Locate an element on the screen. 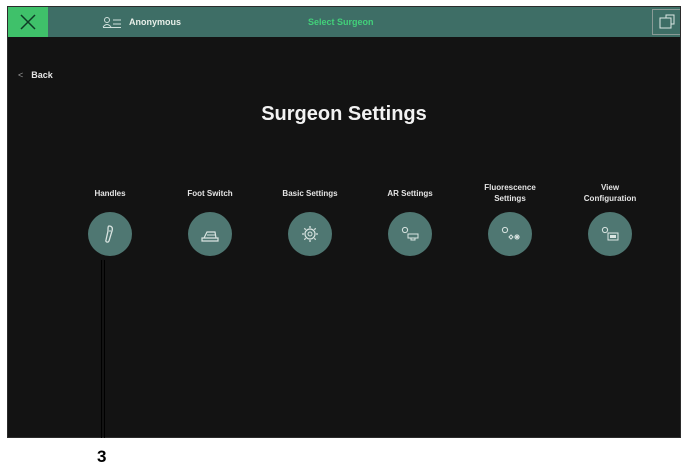  settings-item-view-configuration: View Configuration is located at coordinates (610, 216).